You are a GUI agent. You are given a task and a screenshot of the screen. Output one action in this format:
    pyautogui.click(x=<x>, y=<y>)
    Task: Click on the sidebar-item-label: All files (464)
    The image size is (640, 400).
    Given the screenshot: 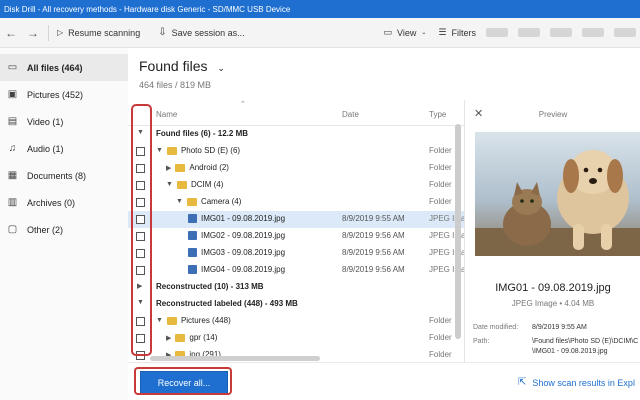 What is the action you would take?
    pyautogui.click(x=55, y=67)
    